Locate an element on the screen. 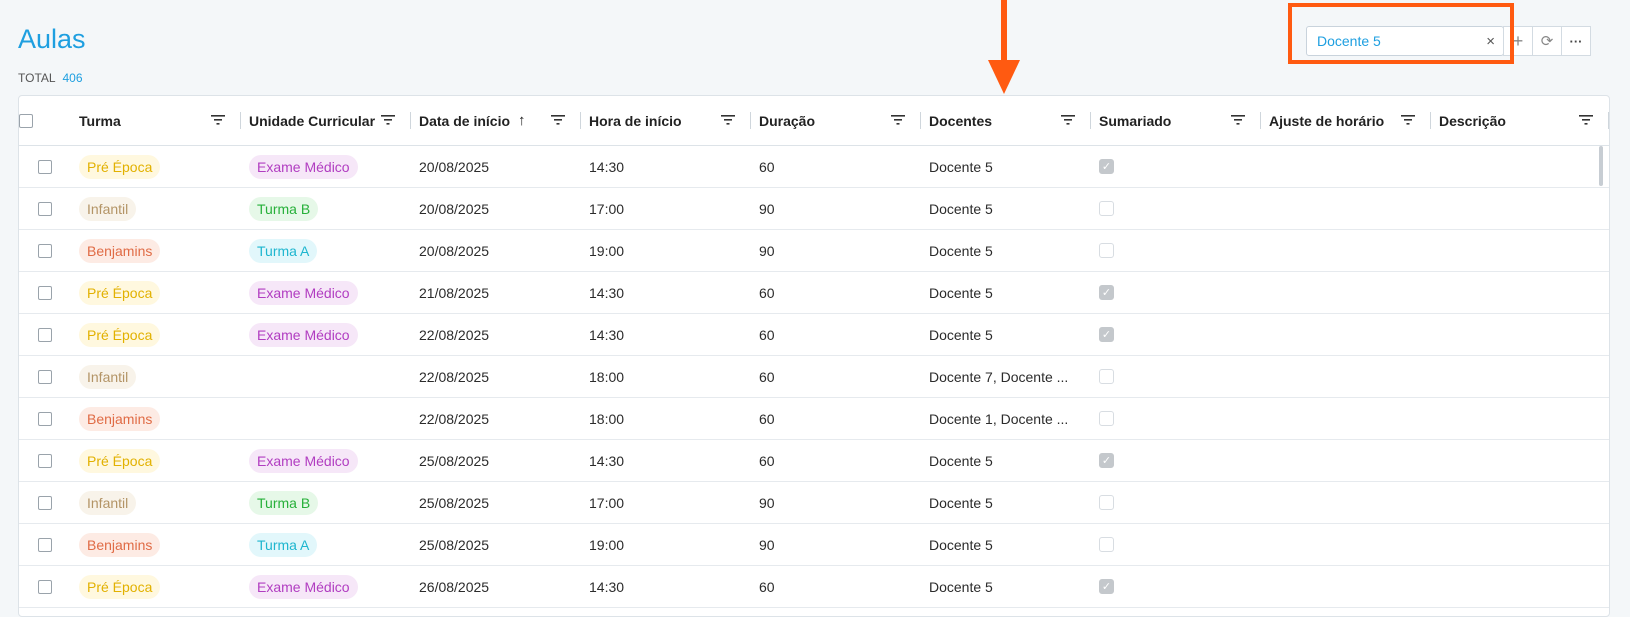 Image resolution: width=1630 pixels, height=617 pixels. column-unidade-curricular-header: Unidade Curricular is located at coordinates (326, 120).